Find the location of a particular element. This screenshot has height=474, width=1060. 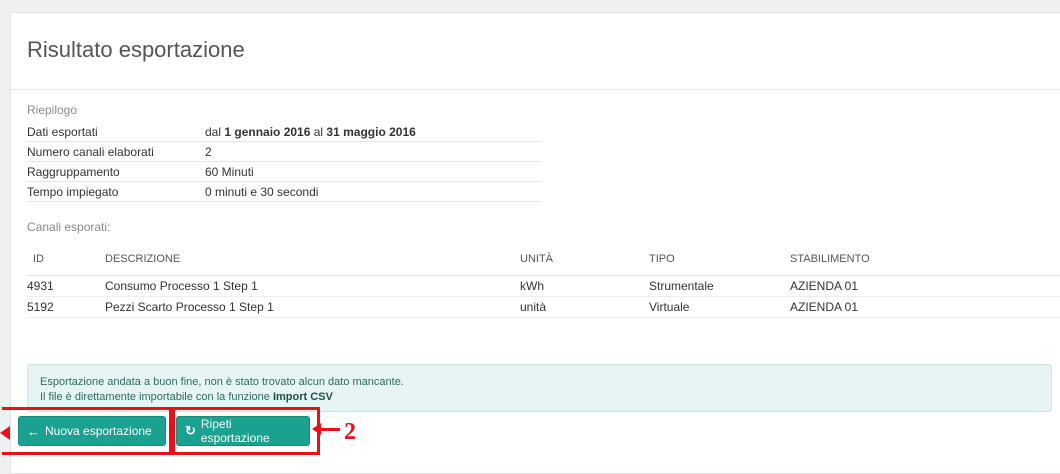

highlight-arrow-left is located at coordinates (5, 433).